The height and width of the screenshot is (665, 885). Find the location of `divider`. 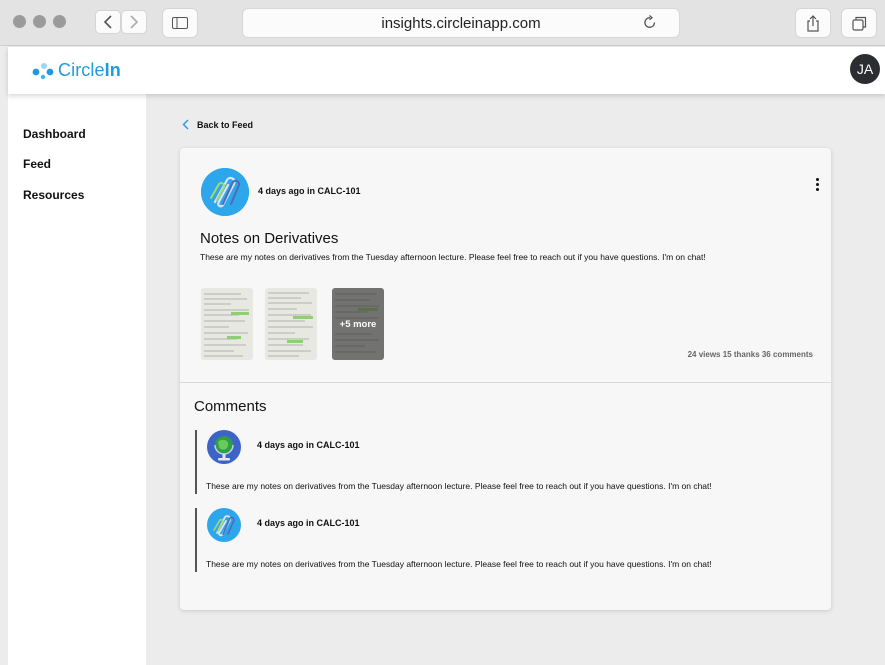

divider is located at coordinates (505, 382).